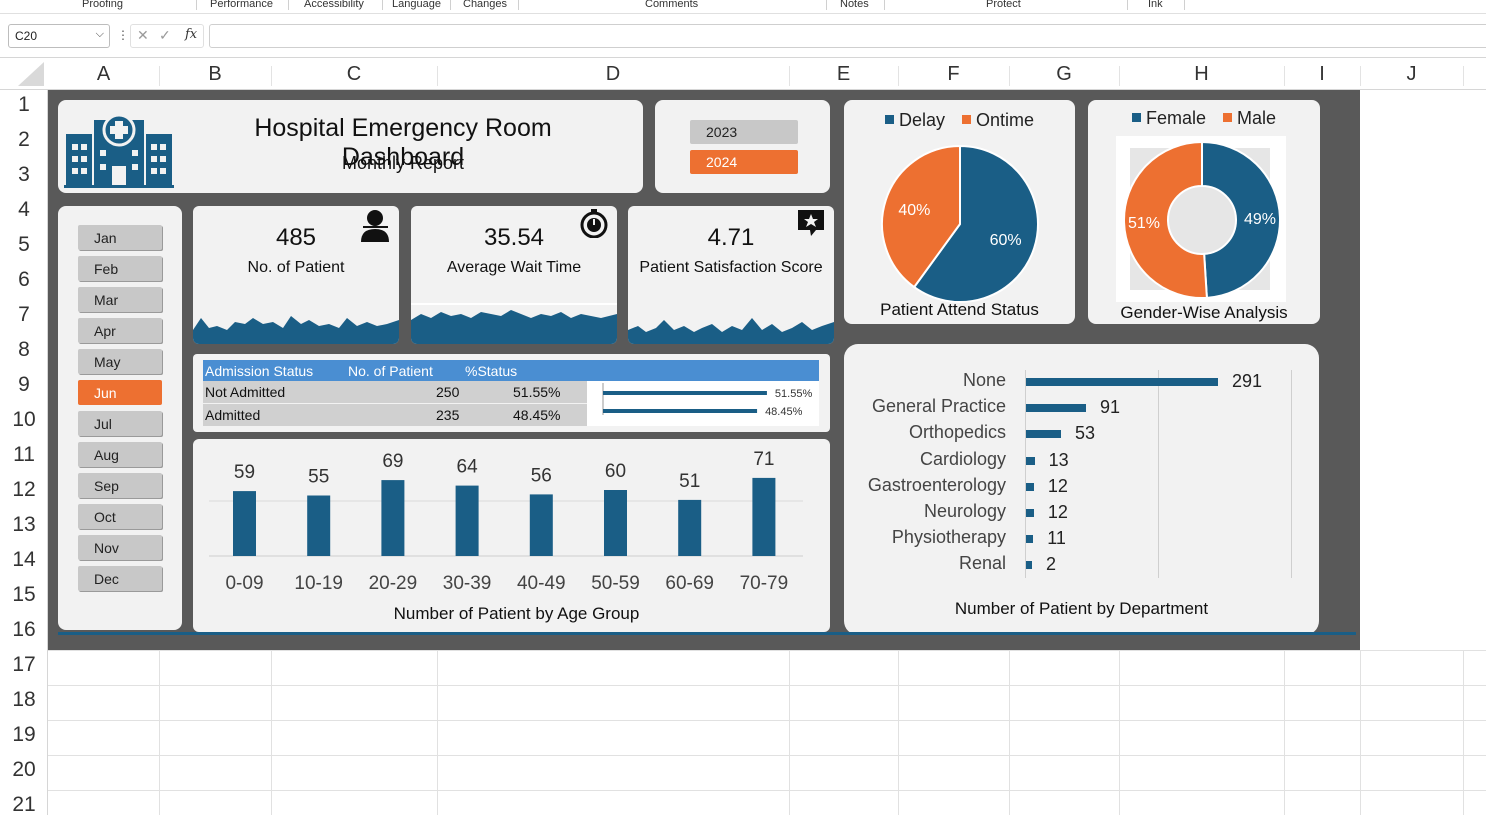  What do you see at coordinates (24, 595) in the screenshot?
I see `row-header-15: 15` at bounding box center [24, 595].